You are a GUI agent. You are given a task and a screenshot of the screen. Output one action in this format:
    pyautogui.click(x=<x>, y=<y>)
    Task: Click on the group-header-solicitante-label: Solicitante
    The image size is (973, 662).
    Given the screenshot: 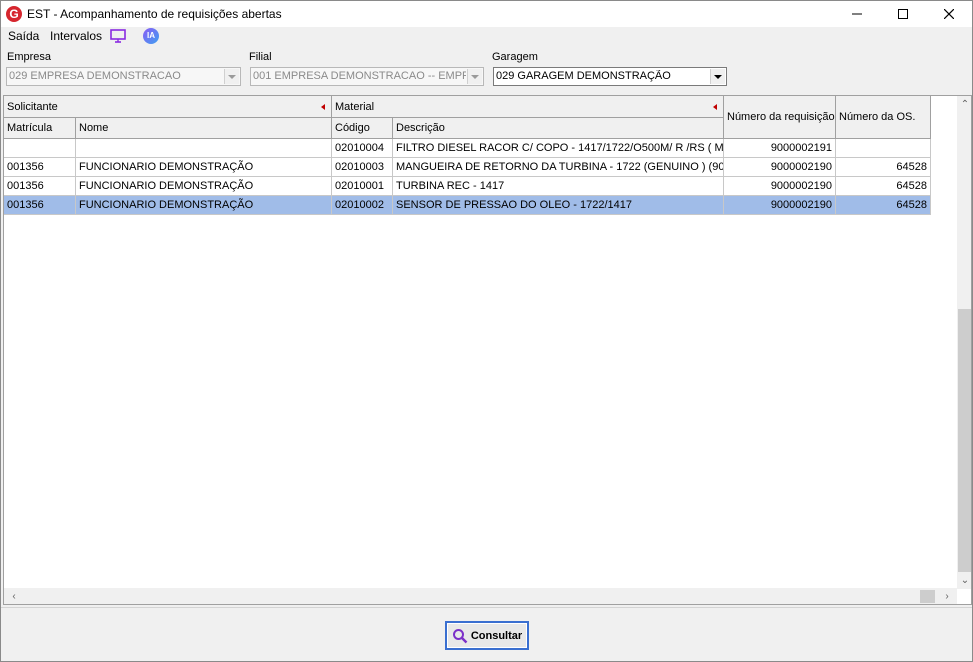 What is the action you would take?
    pyautogui.click(x=32, y=106)
    